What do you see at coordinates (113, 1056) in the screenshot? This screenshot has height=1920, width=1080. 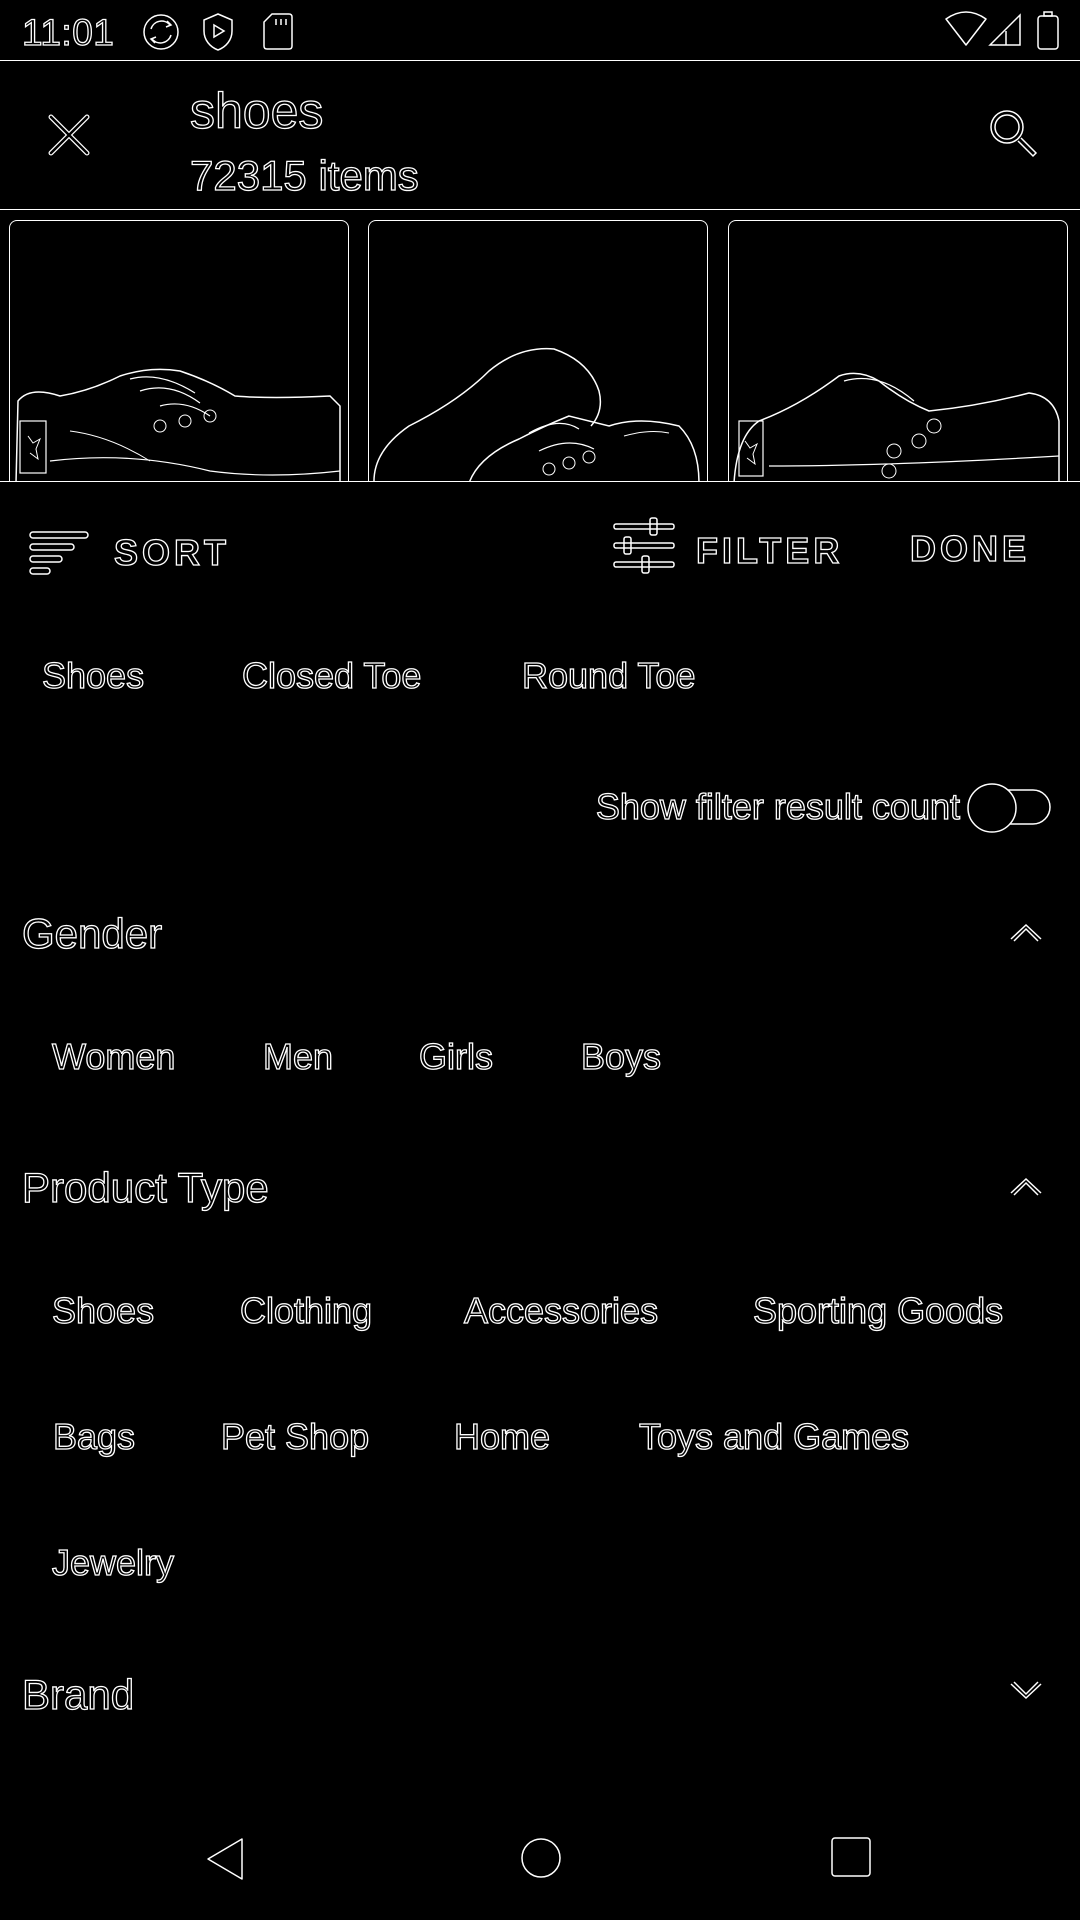 I see `gender-option: Women` at bounding box center [113, 1056].